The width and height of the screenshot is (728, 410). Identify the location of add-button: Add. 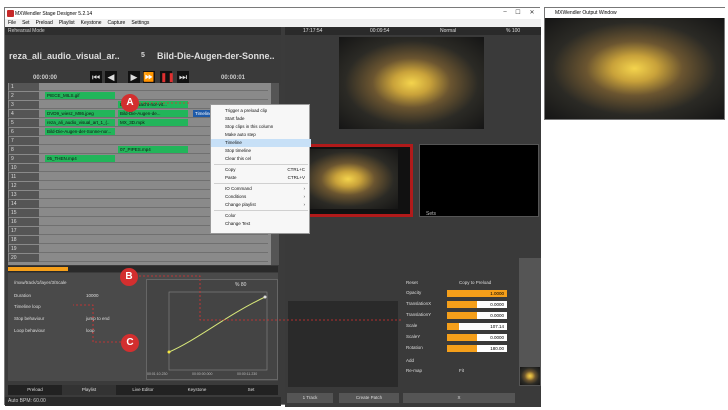
(410, 360).